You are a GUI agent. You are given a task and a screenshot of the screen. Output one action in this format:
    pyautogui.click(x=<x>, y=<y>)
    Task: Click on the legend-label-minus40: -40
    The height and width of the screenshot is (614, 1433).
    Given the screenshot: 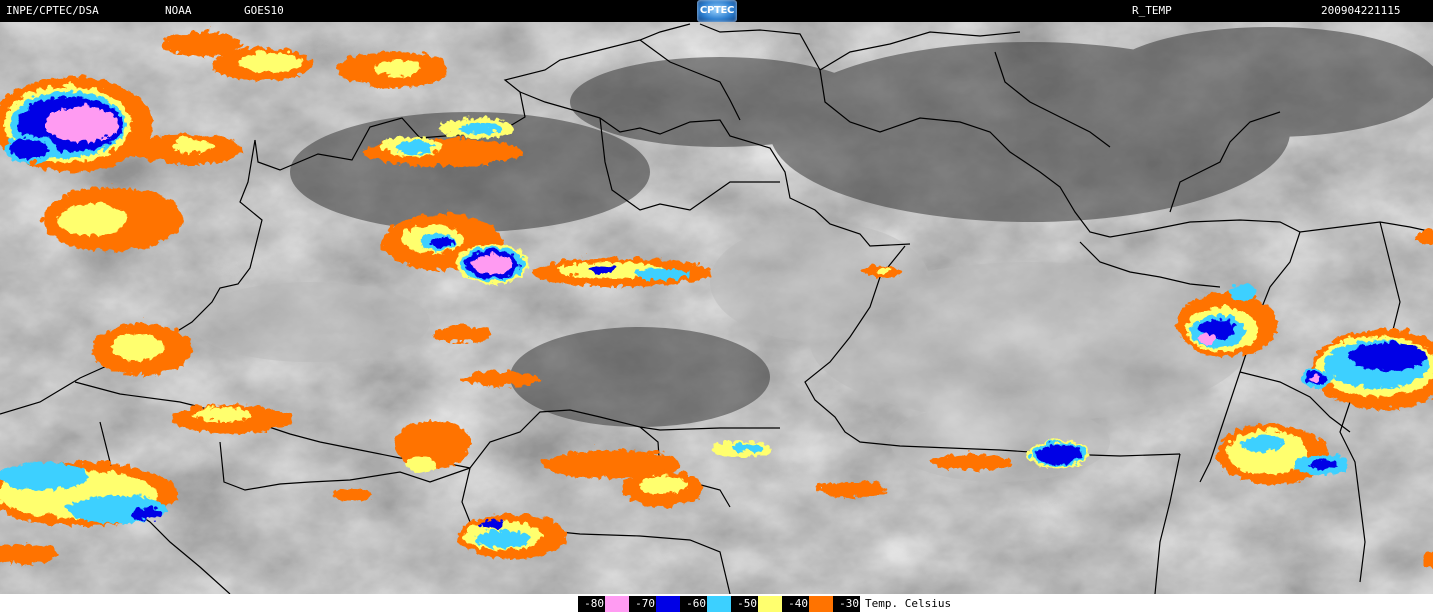 What is the action you would take?
    pyautogui.click(x=795, y=604)
    